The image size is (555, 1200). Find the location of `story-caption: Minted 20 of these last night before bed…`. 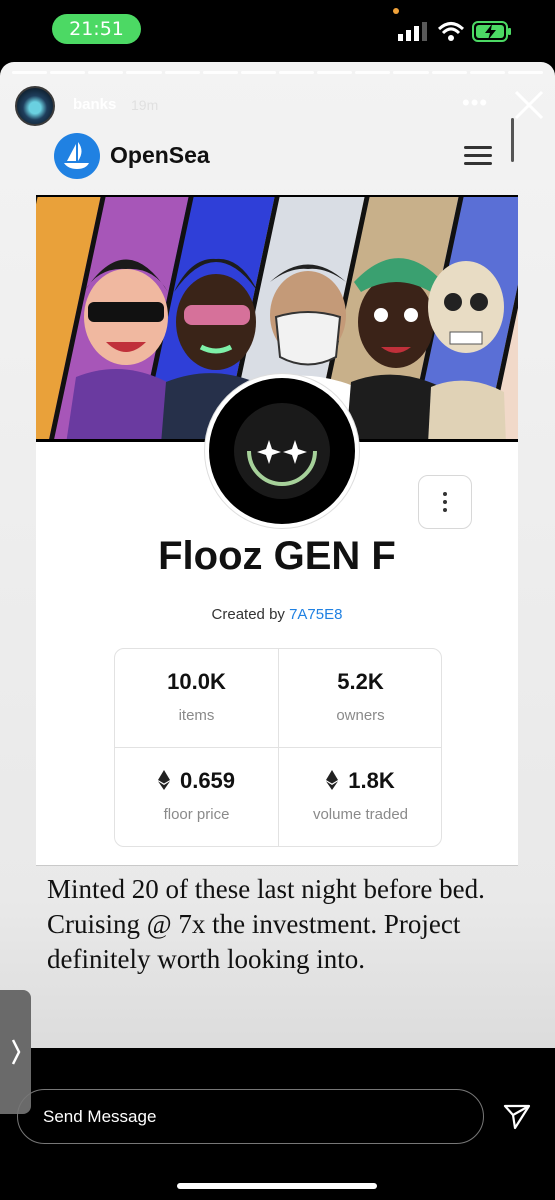

story-caption: Minted 20 of these last night before bed… is located at coordinates (266, 924).